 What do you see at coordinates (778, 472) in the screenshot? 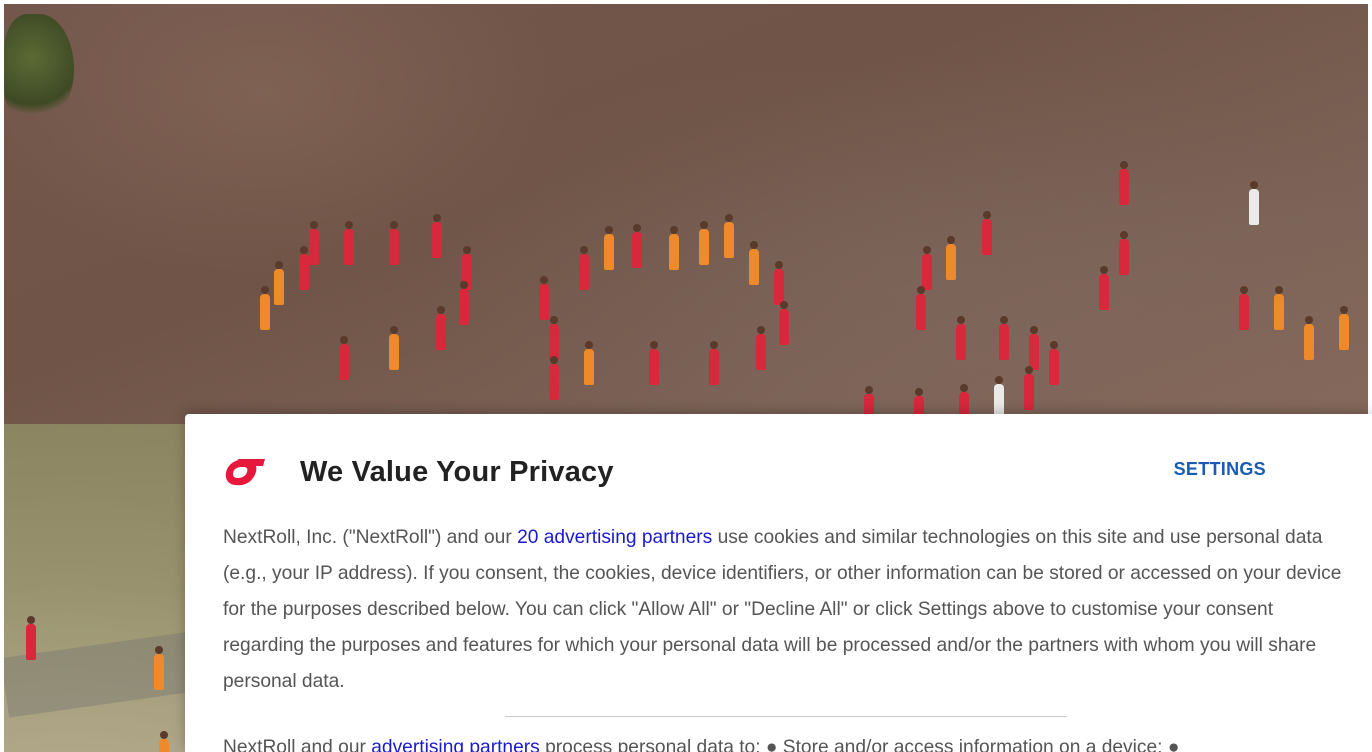
I see `dialog-header: We Value Your Privacy SETTINGS` at bounding box center [778, 472].